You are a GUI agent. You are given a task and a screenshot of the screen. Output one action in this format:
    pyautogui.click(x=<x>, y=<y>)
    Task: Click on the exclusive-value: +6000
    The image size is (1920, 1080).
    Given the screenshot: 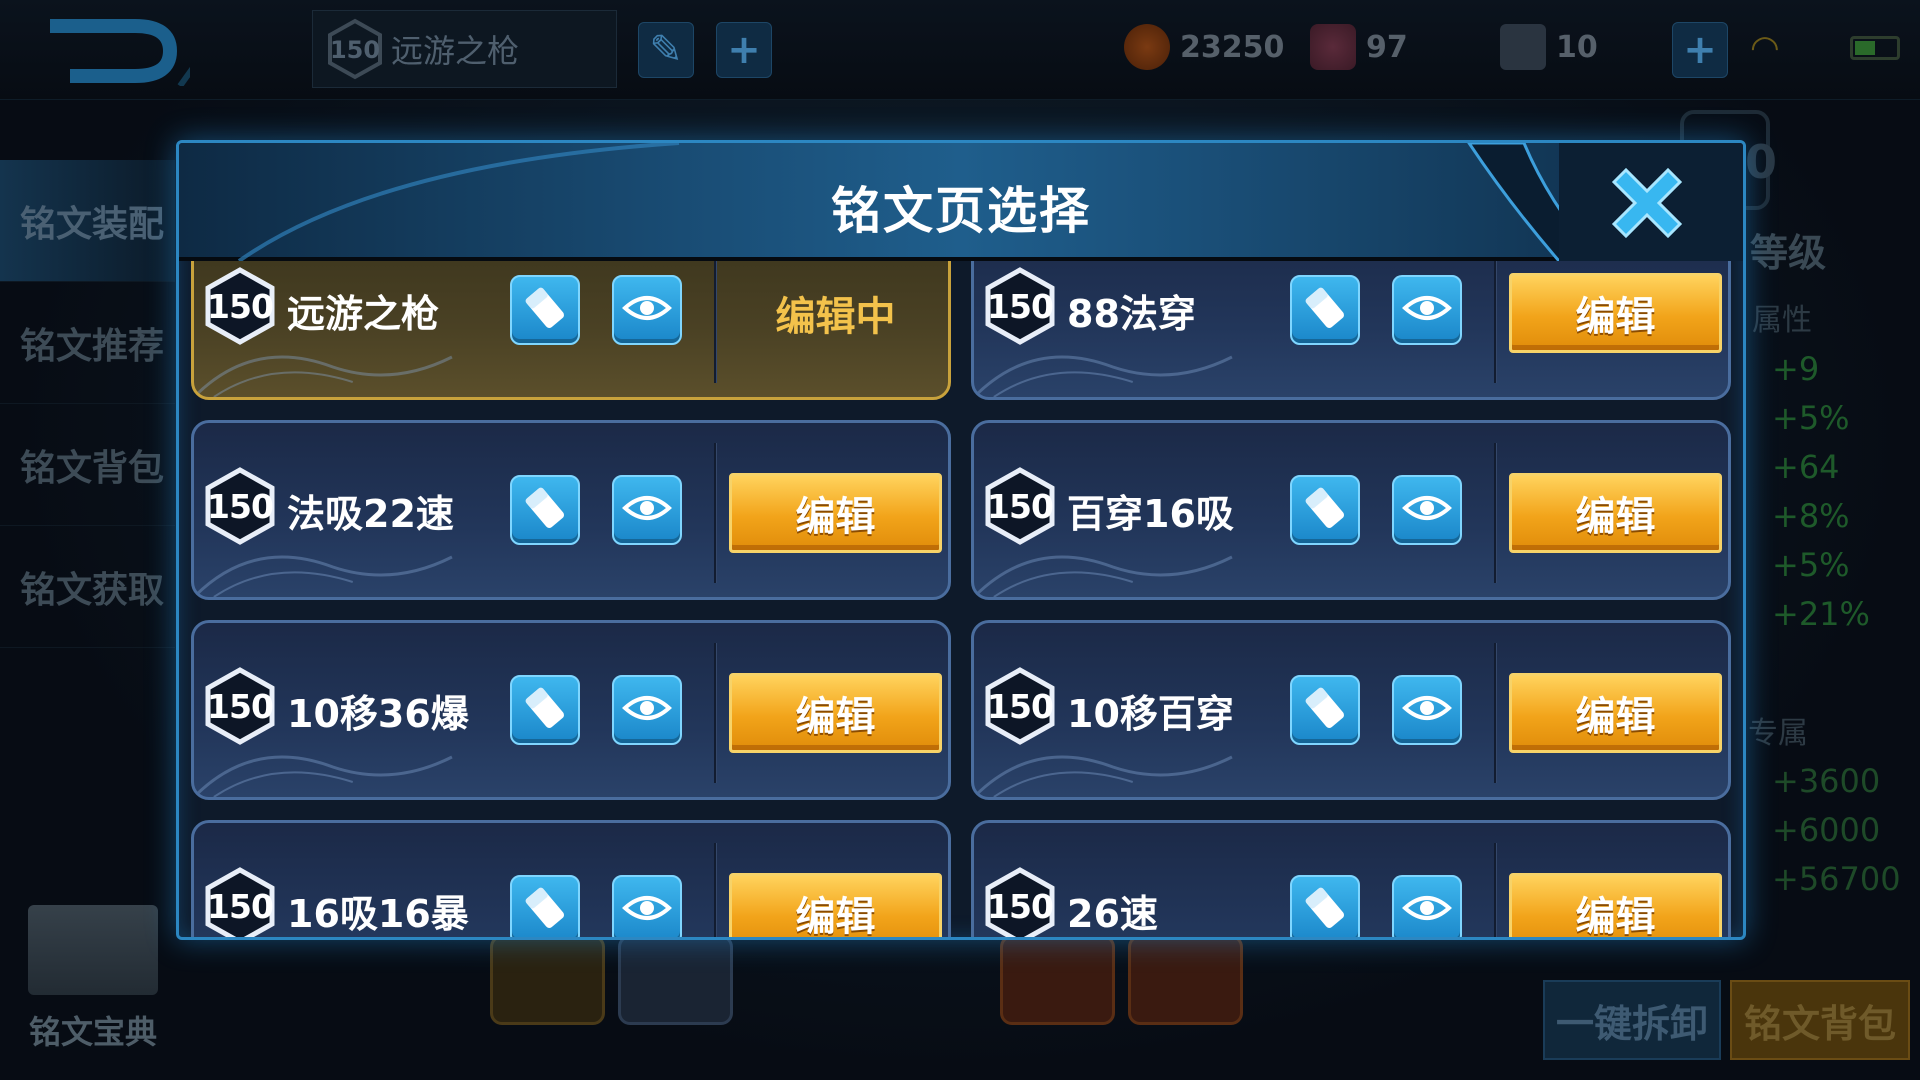 What is the action you would take?
    pyautogui.click(x=1826, y=830)
    